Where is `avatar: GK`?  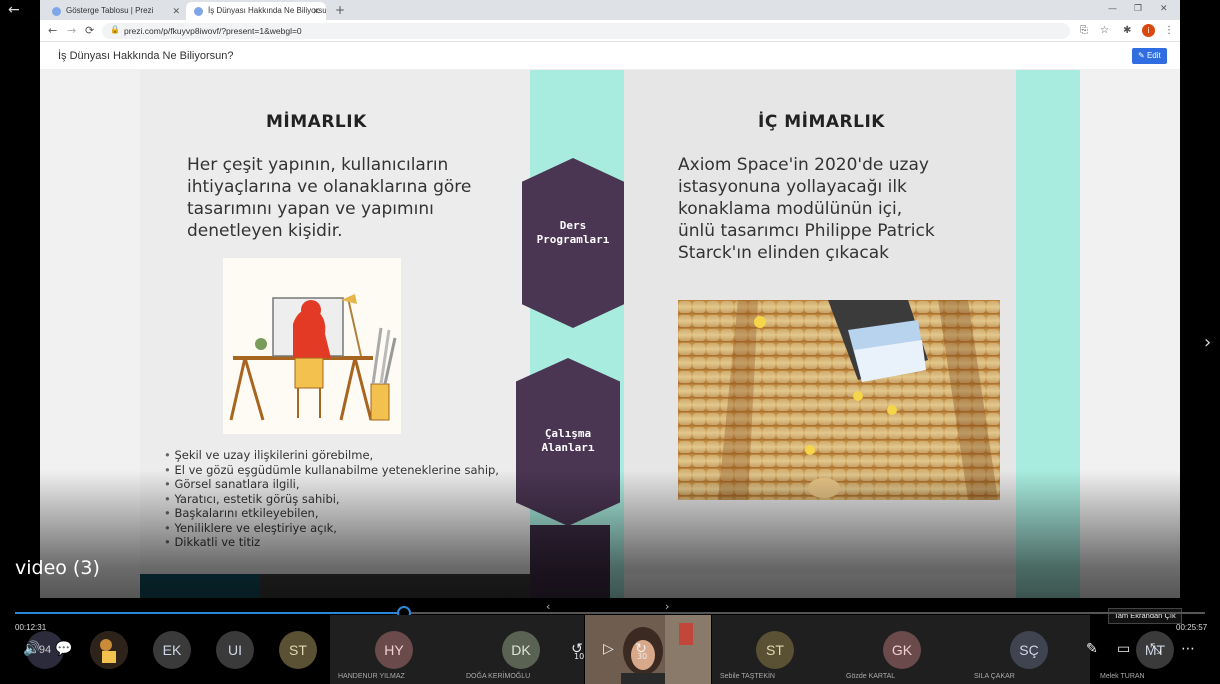
avatar: GK is located at coordinates (902, 650).